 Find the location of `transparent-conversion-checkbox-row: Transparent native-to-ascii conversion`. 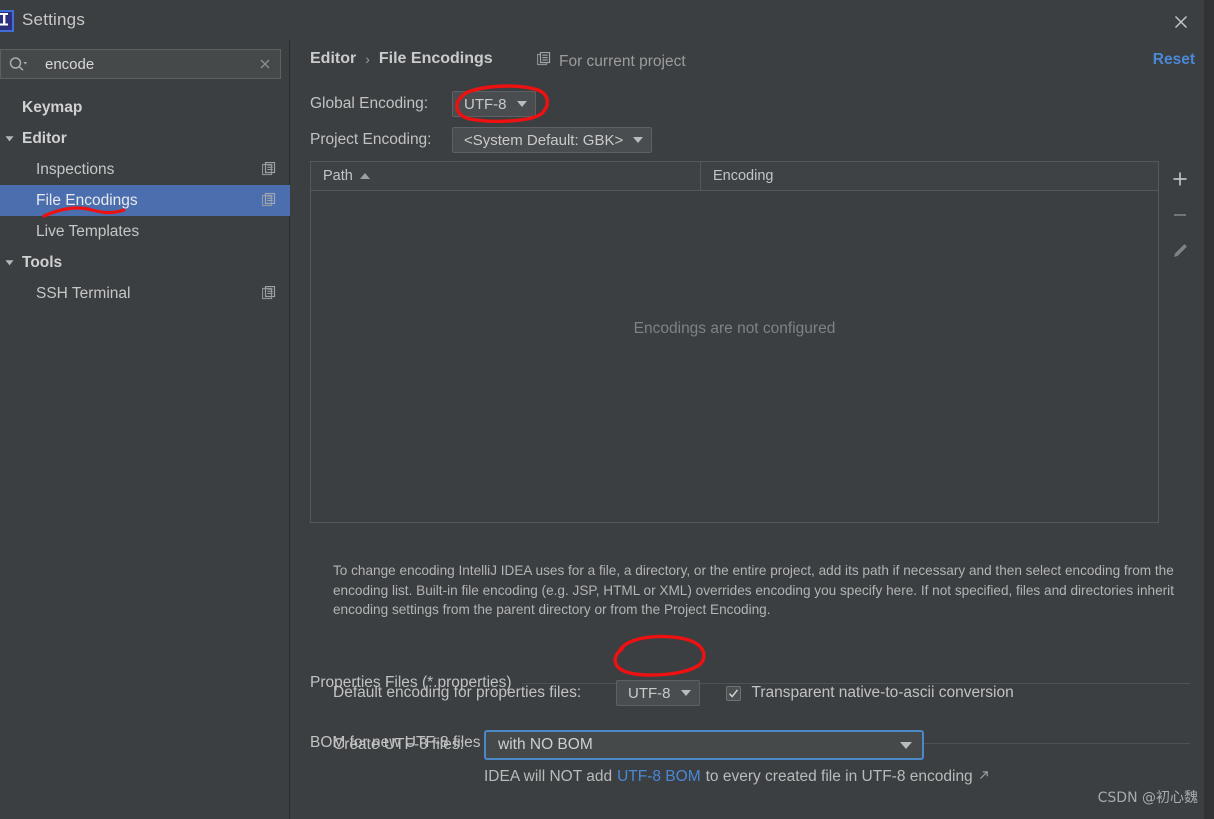

transparent-conversion-checkbox-row: Transparent native-to-ascii conversion is located at coordinates (869, 693).